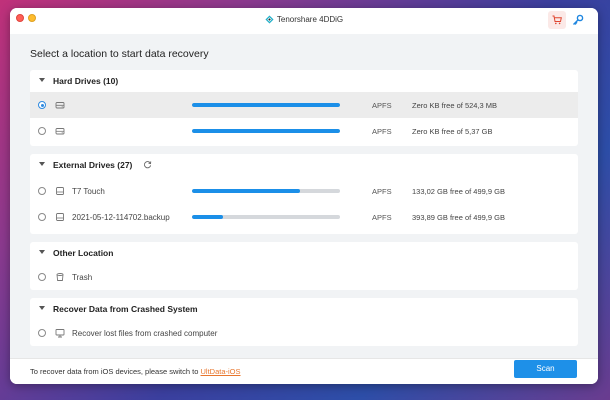 The image size is (610, 400). What do you see at coordinates (145, 333) in the screenshot?
I see `location-name: Recover lost files from crashed computer` at bounding box center [145, 333].